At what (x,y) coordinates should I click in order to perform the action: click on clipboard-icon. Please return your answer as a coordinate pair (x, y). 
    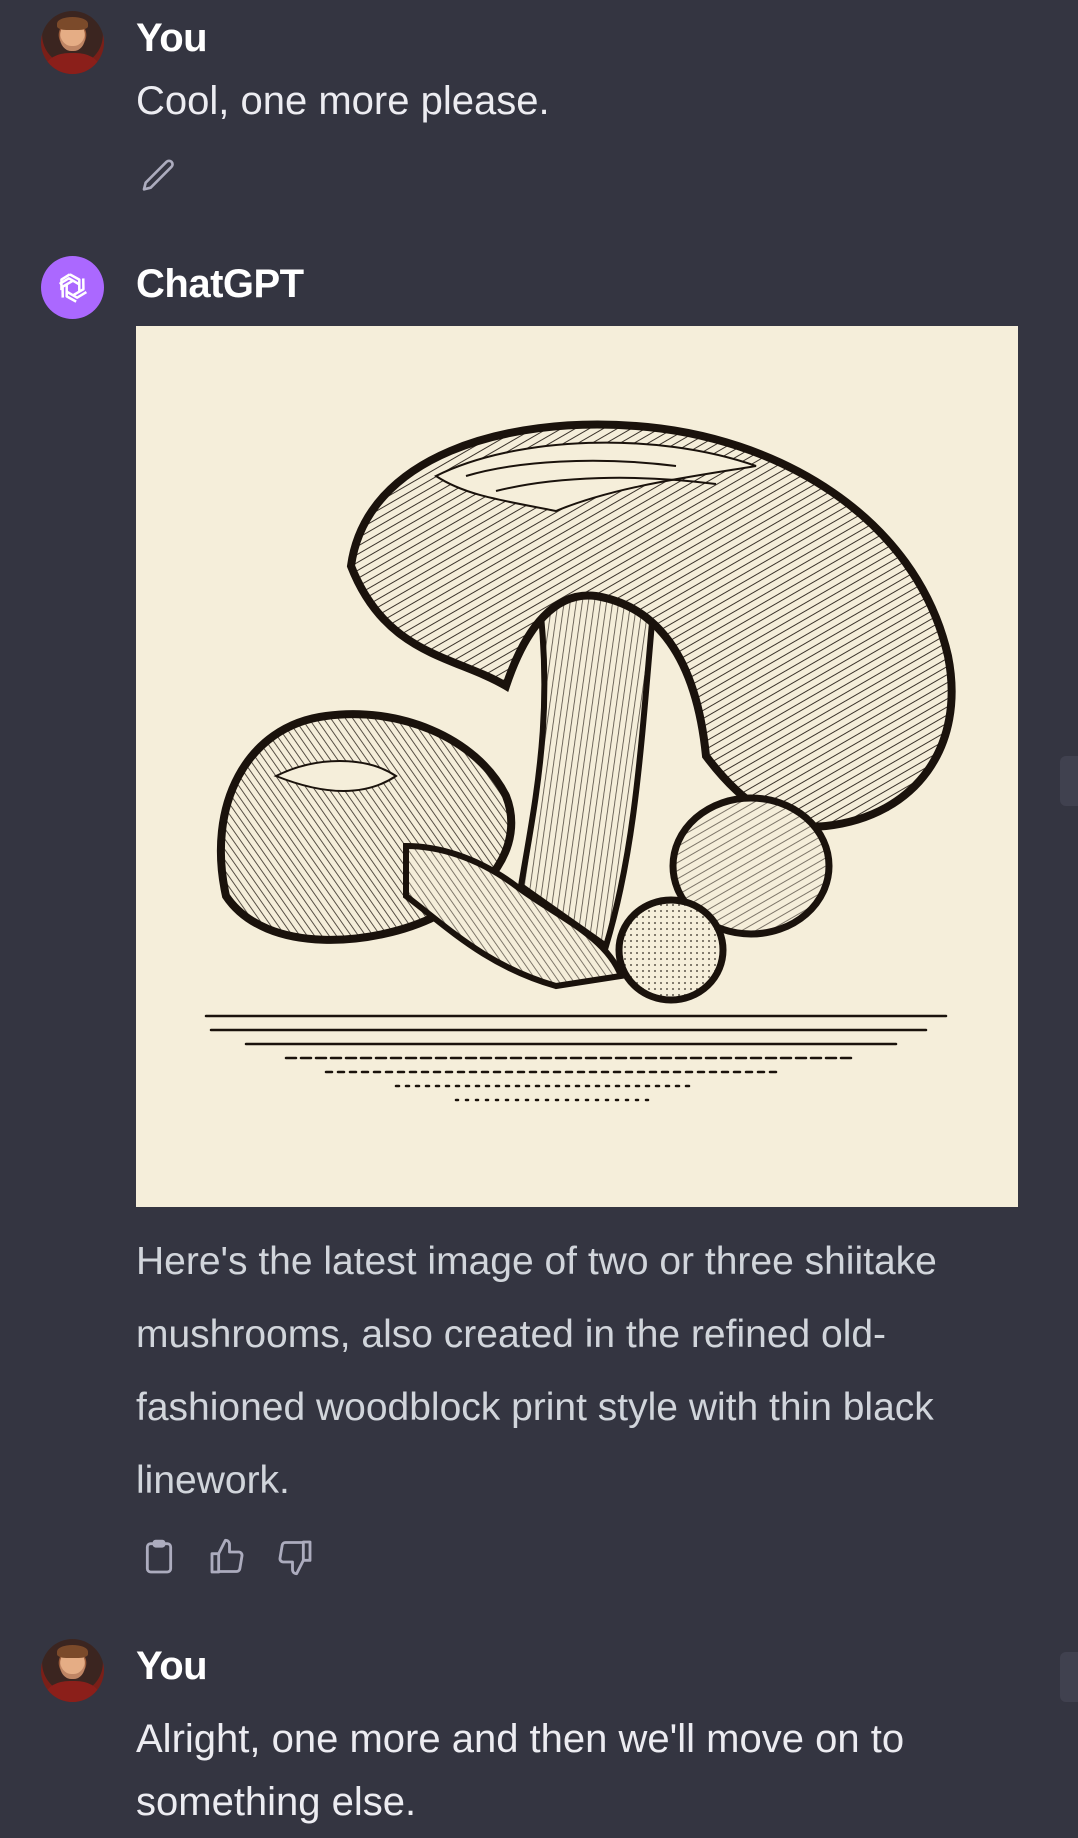
    Looking at the image, I should click on (159, 1556).